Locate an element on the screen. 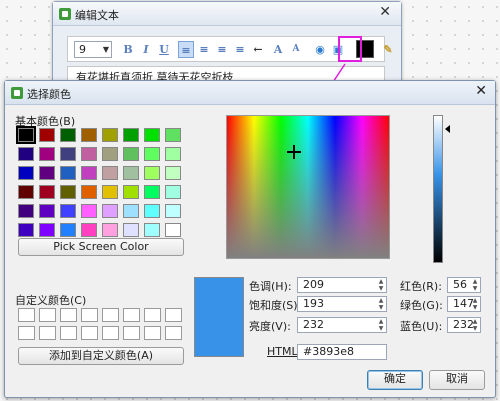 Image resolution: width=500 pixels, height=401 pixels. color-preview is located at coordinates (219, 317).